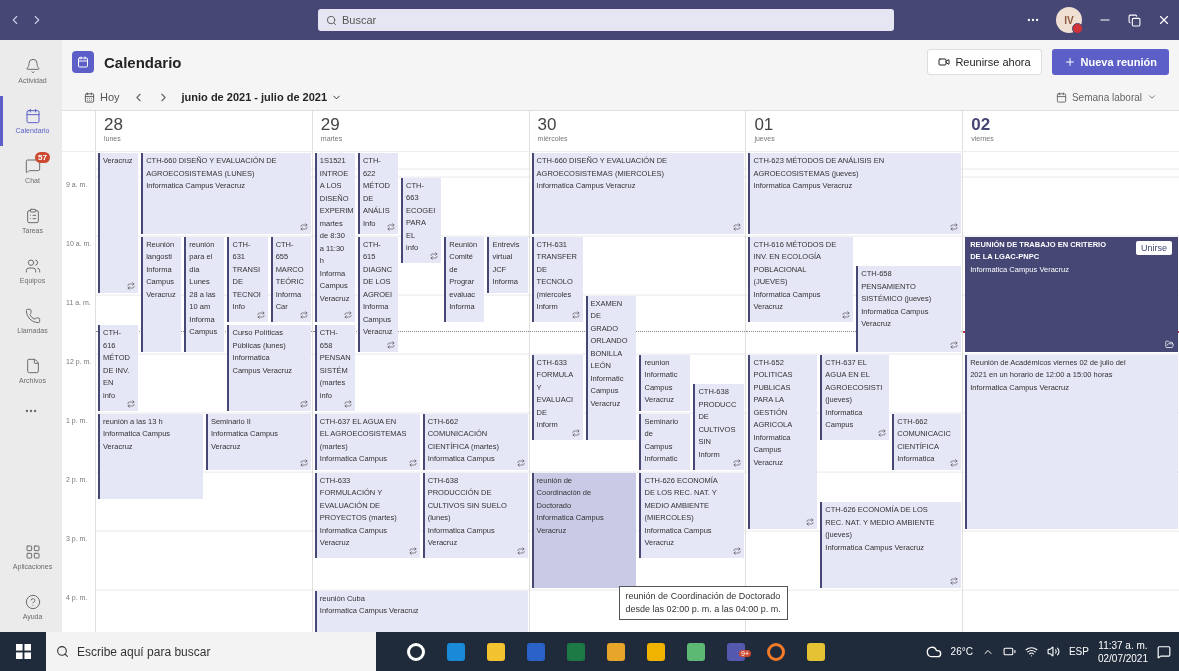  I want to click on restore-icon, so click(1134, 20).